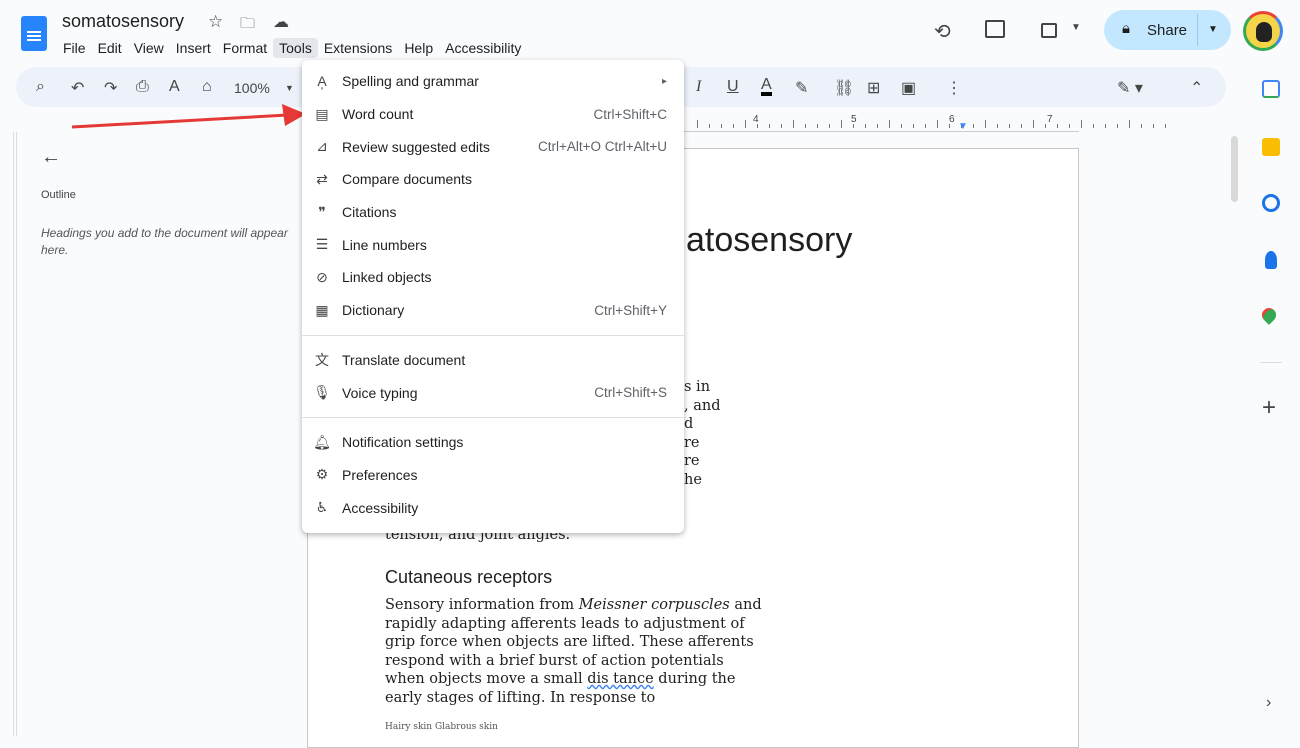 The image size is (1300, 748). Describe the element at coordinates (995, 29) in the screenshot. I see `comments-icon` at that location.